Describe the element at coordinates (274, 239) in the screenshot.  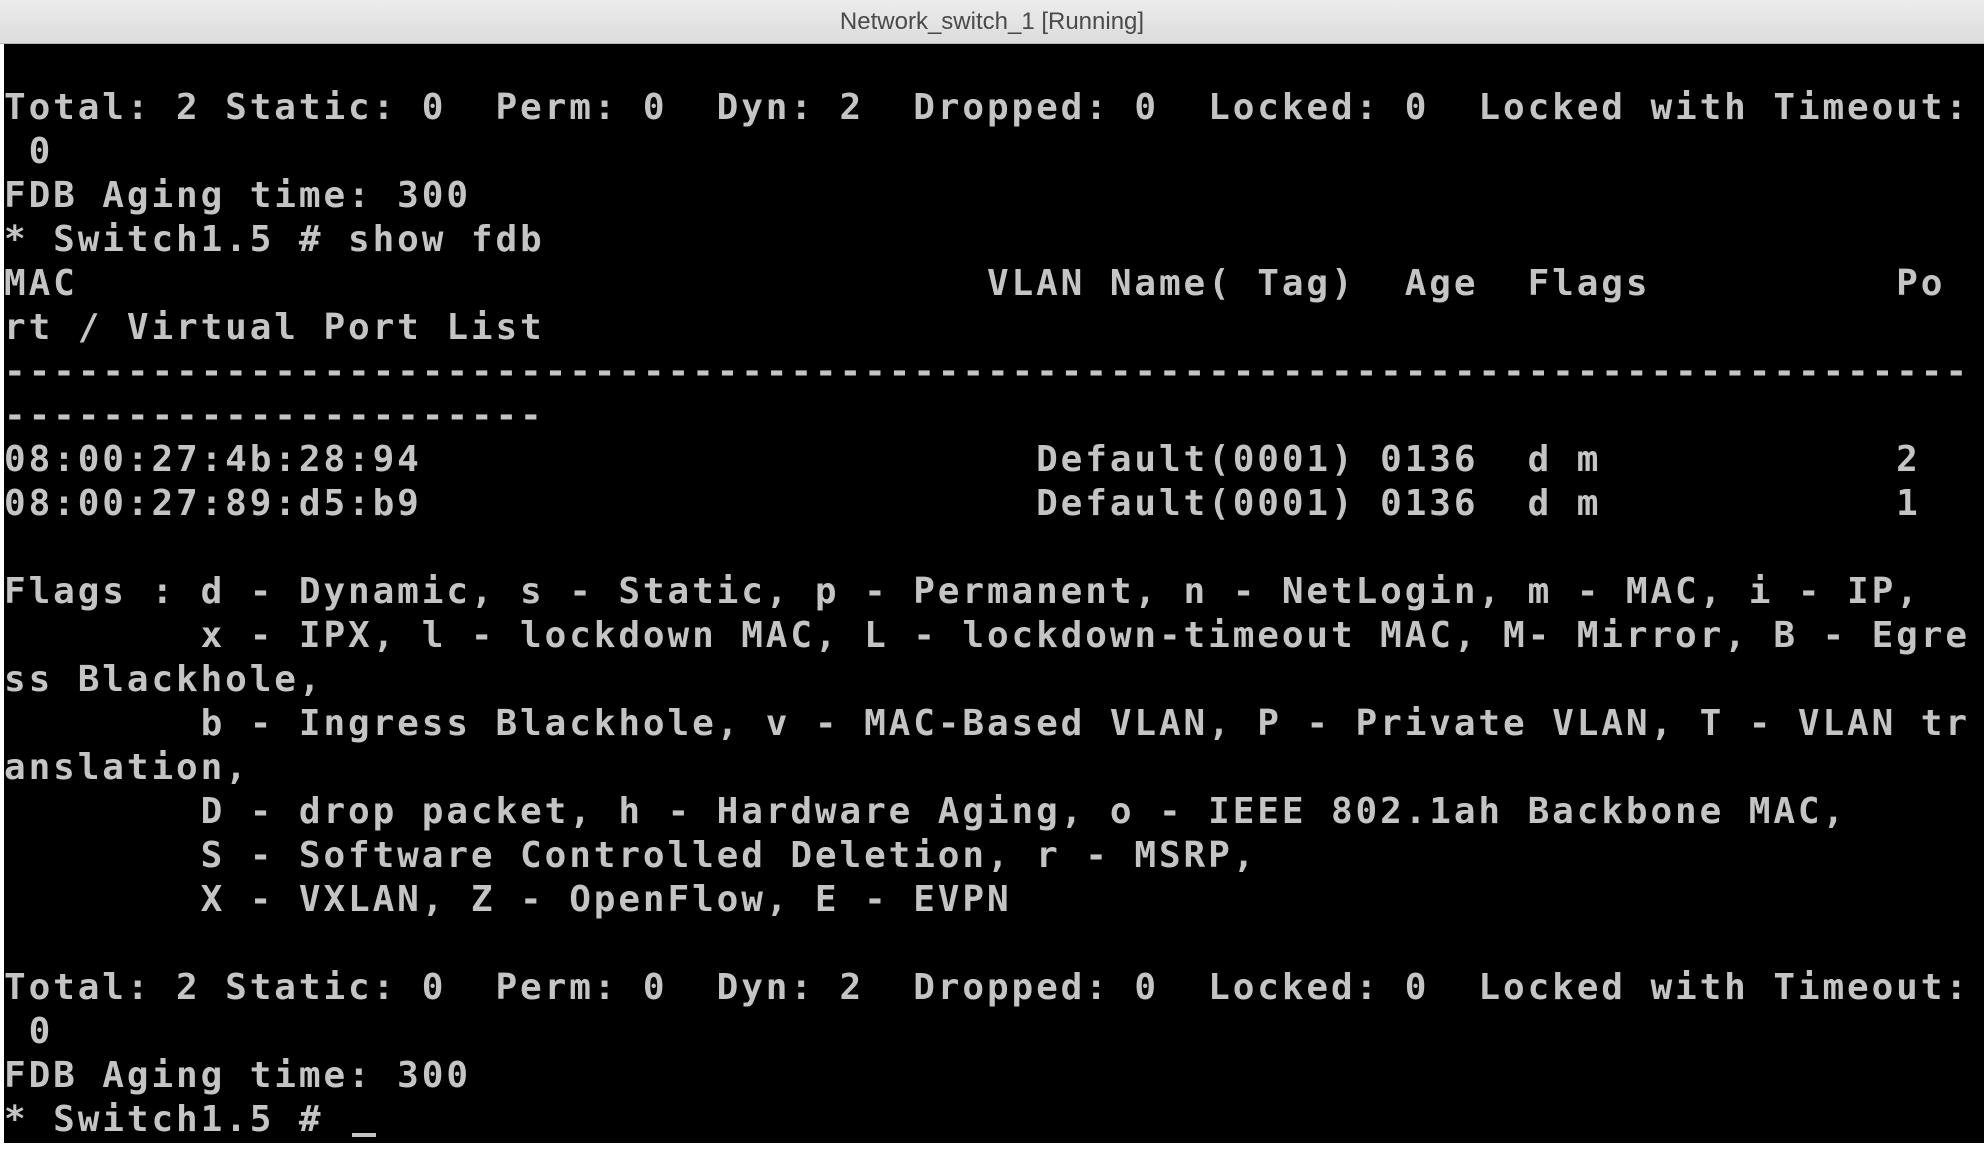
I see `console-line: * Switch1.5 # show fdb` at that location.